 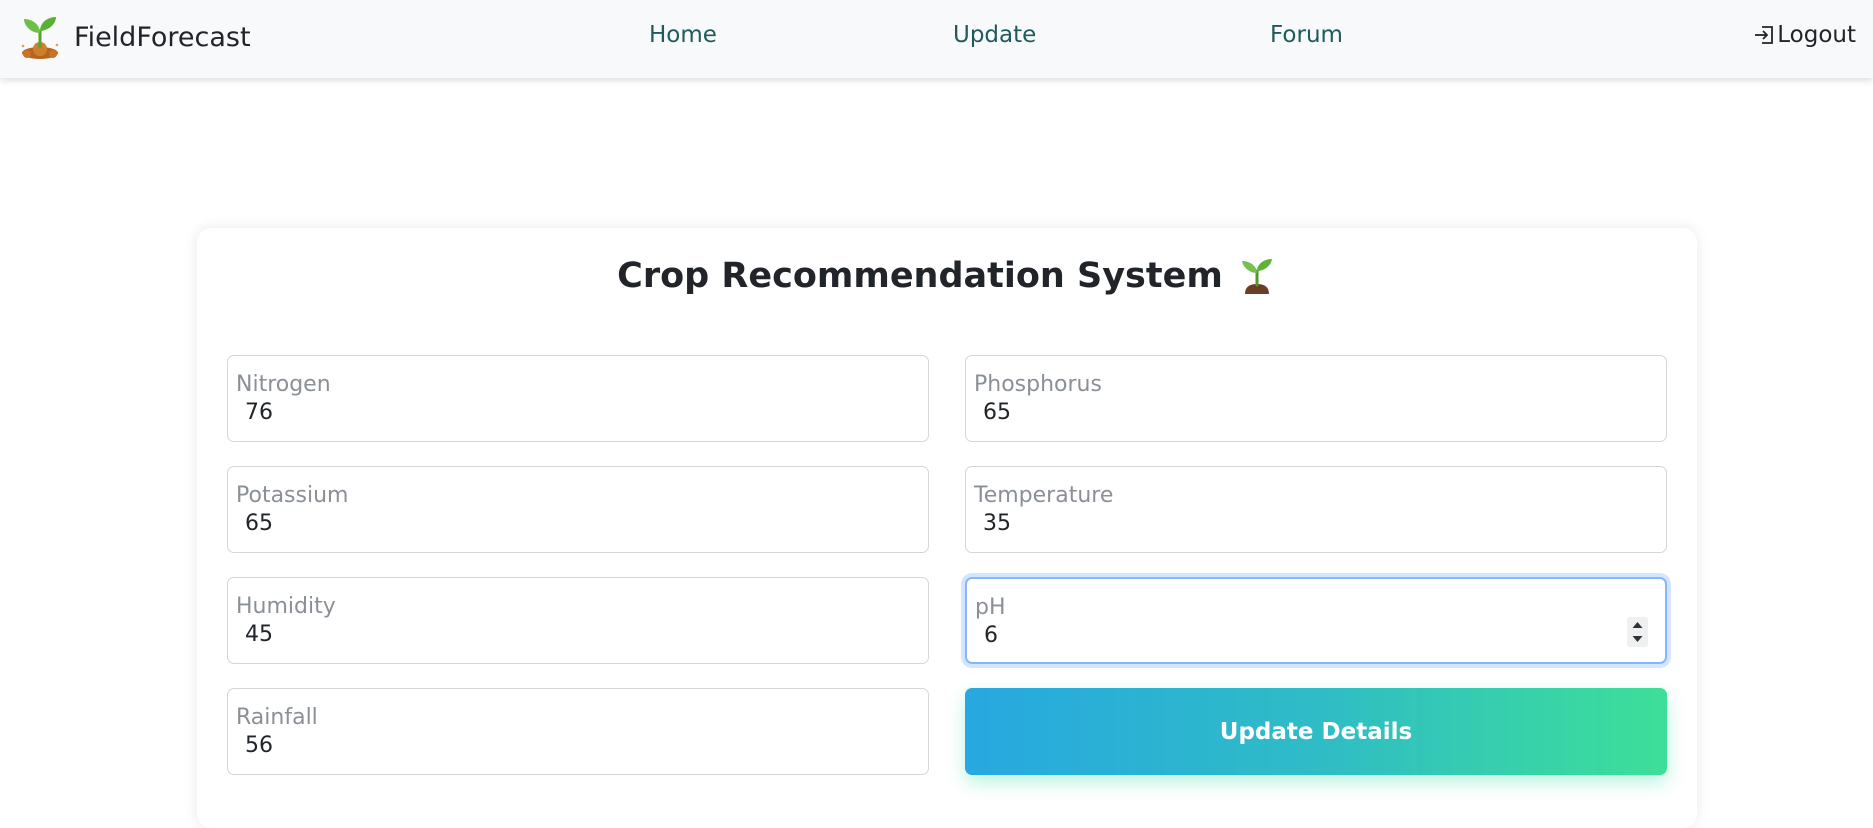 I want to click on phosphorus-field: Phosphorus 65, so click(x=1316, y=398).